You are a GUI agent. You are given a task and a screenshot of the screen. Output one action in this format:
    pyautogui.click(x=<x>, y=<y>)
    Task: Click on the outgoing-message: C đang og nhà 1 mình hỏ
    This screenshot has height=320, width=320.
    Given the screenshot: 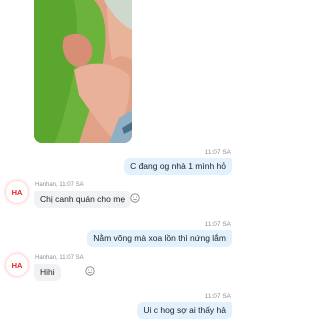 What is the action you would take?
    pyautogui.click(x=178, y=166)
    